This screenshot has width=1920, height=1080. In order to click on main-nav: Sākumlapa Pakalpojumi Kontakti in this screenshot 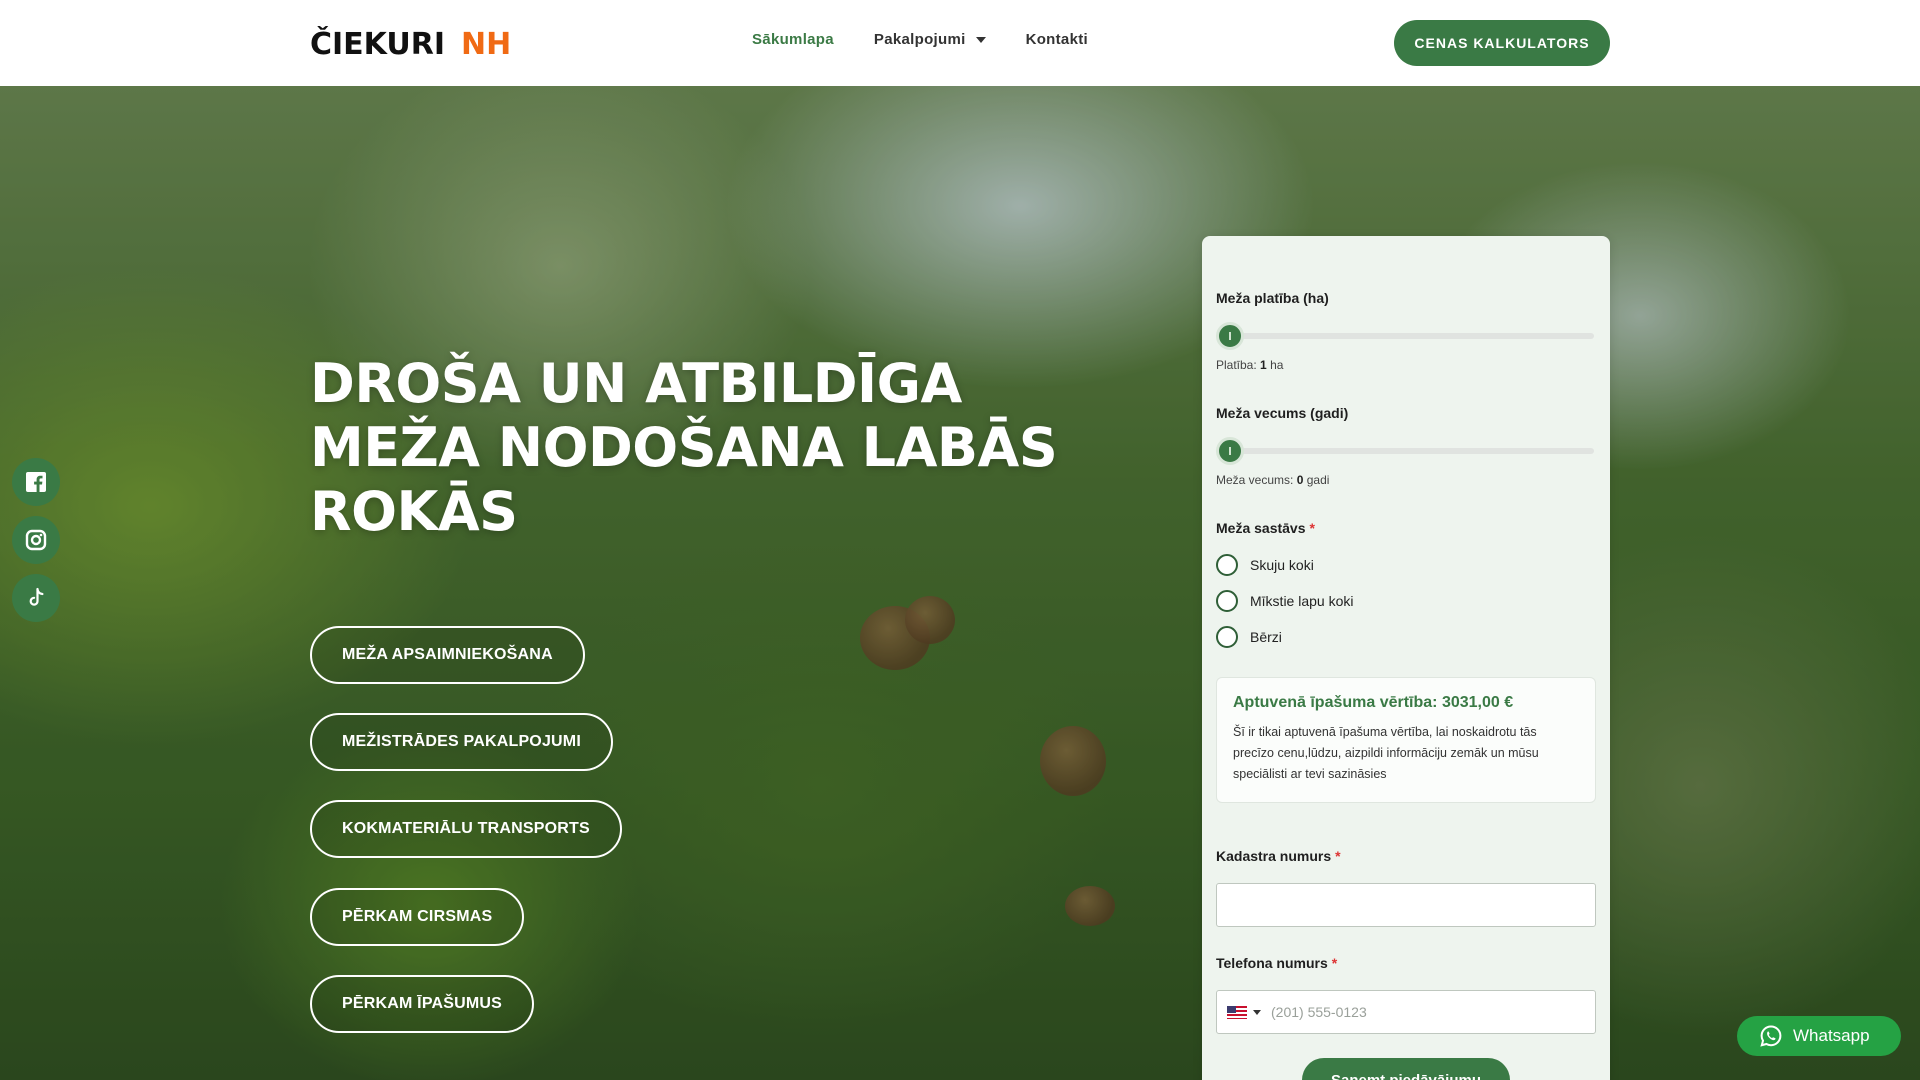, I will do `click(920, 39)`.